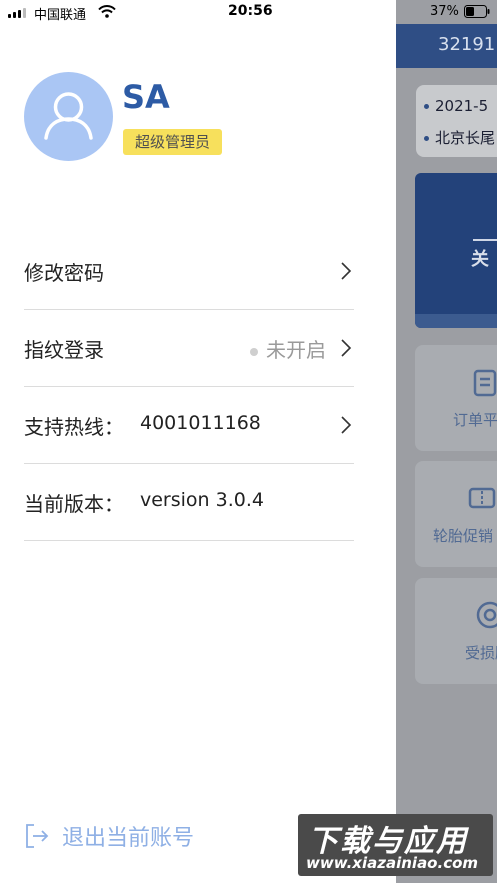  I want to click on menu-item-current-version: 当前版本： version 3.0.4, so click(189, 502).